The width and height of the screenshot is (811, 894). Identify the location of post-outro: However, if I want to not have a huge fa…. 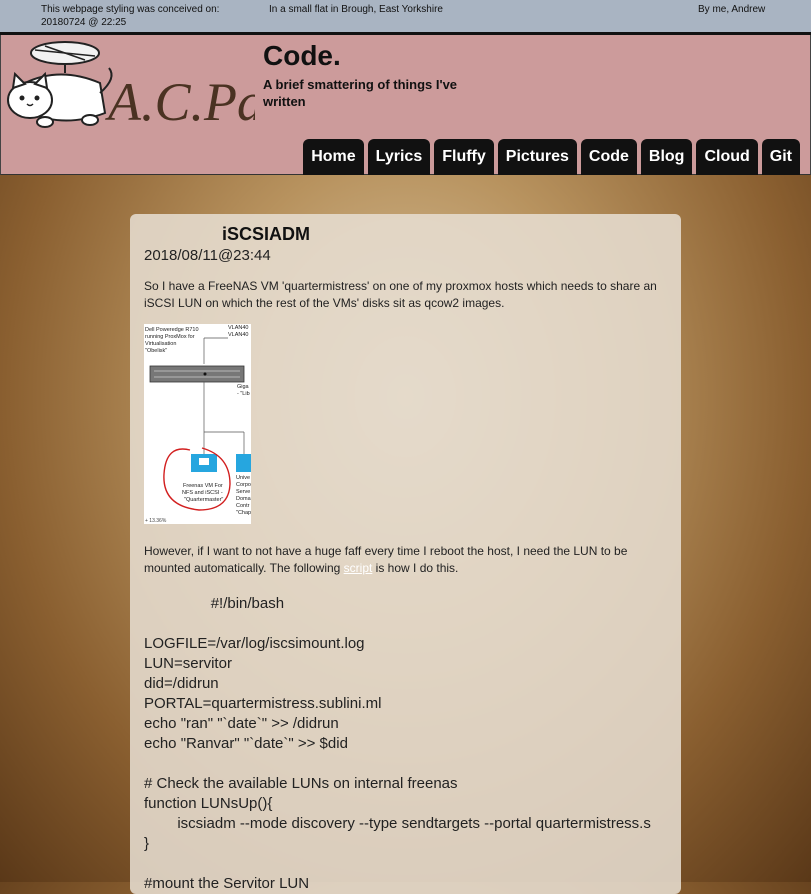
(406, 560).